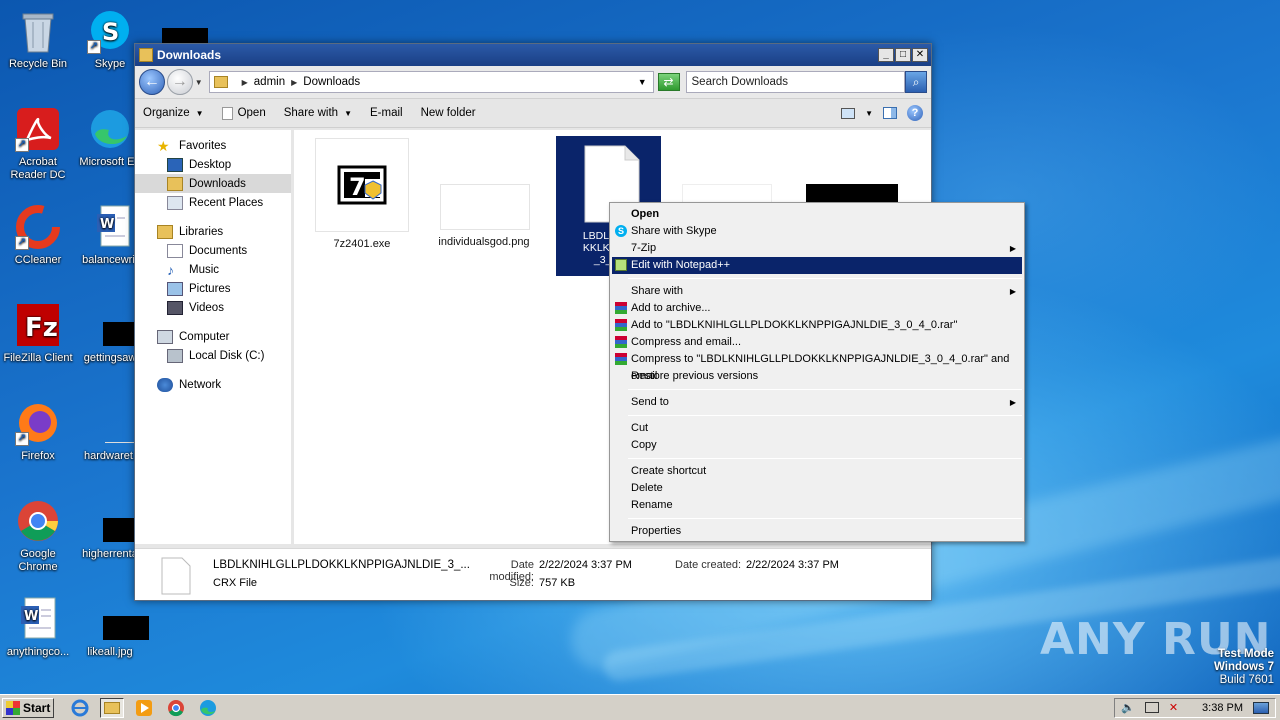  Describe the element at coordinates (640, 707) in the screenshot. I see `taskbar: Start 🔈 ✕ 3:38 PM` at that location.